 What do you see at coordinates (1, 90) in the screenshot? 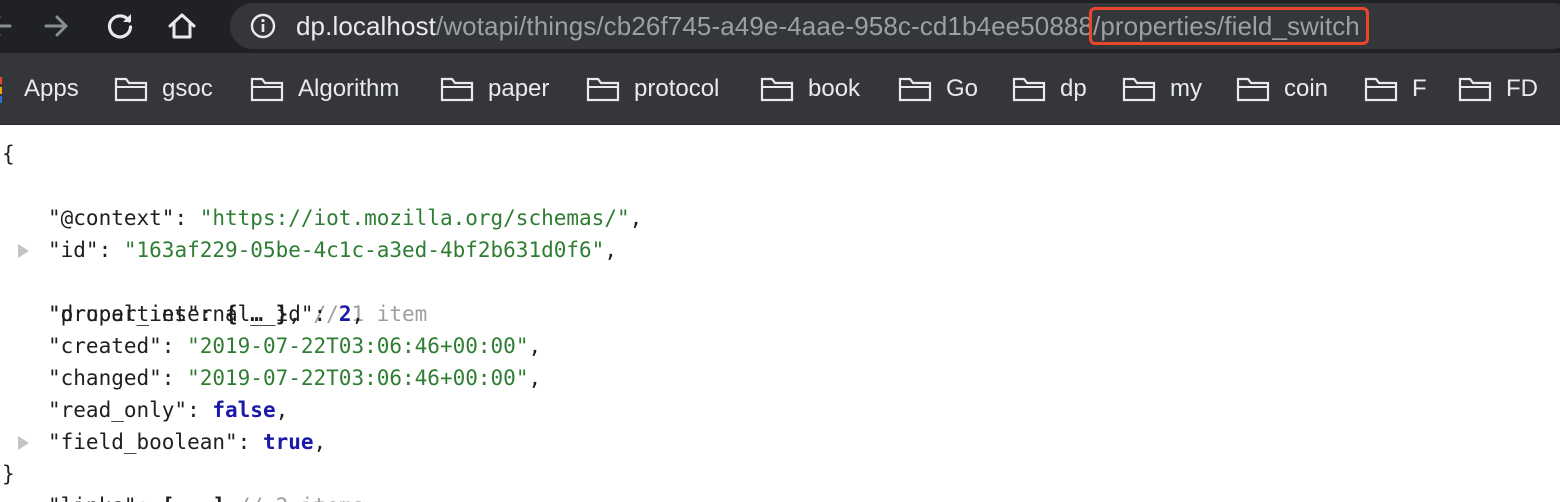
I see `apps-icon` at bounding box center [1, 90].